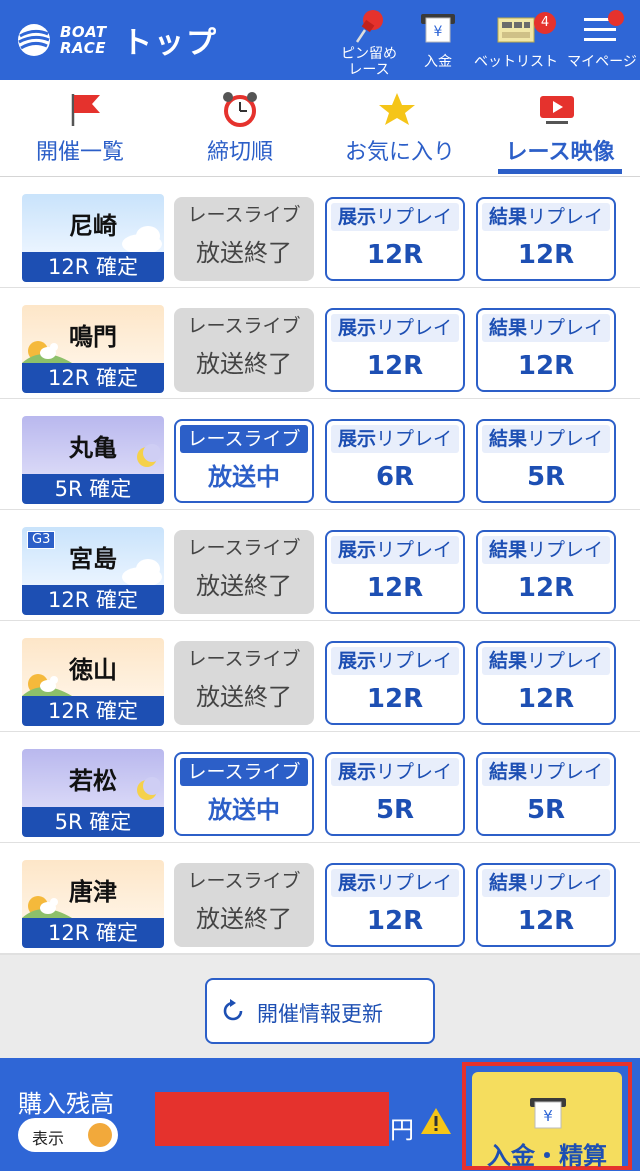 The image size is (640, 1171). What do you see at coordinates (395, 921) in the screenshot?
I see `exhibition-replay-race: 12R` at bounding box center [395, 921].